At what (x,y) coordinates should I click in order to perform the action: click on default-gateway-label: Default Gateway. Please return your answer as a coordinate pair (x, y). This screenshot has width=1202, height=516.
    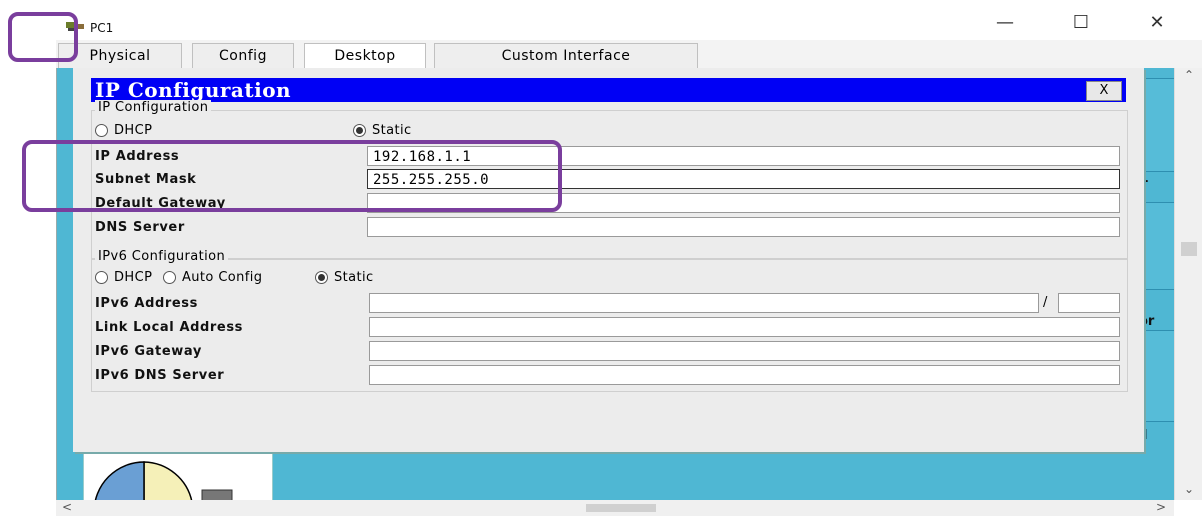
    Looking at the image, I should click on (160, 203).